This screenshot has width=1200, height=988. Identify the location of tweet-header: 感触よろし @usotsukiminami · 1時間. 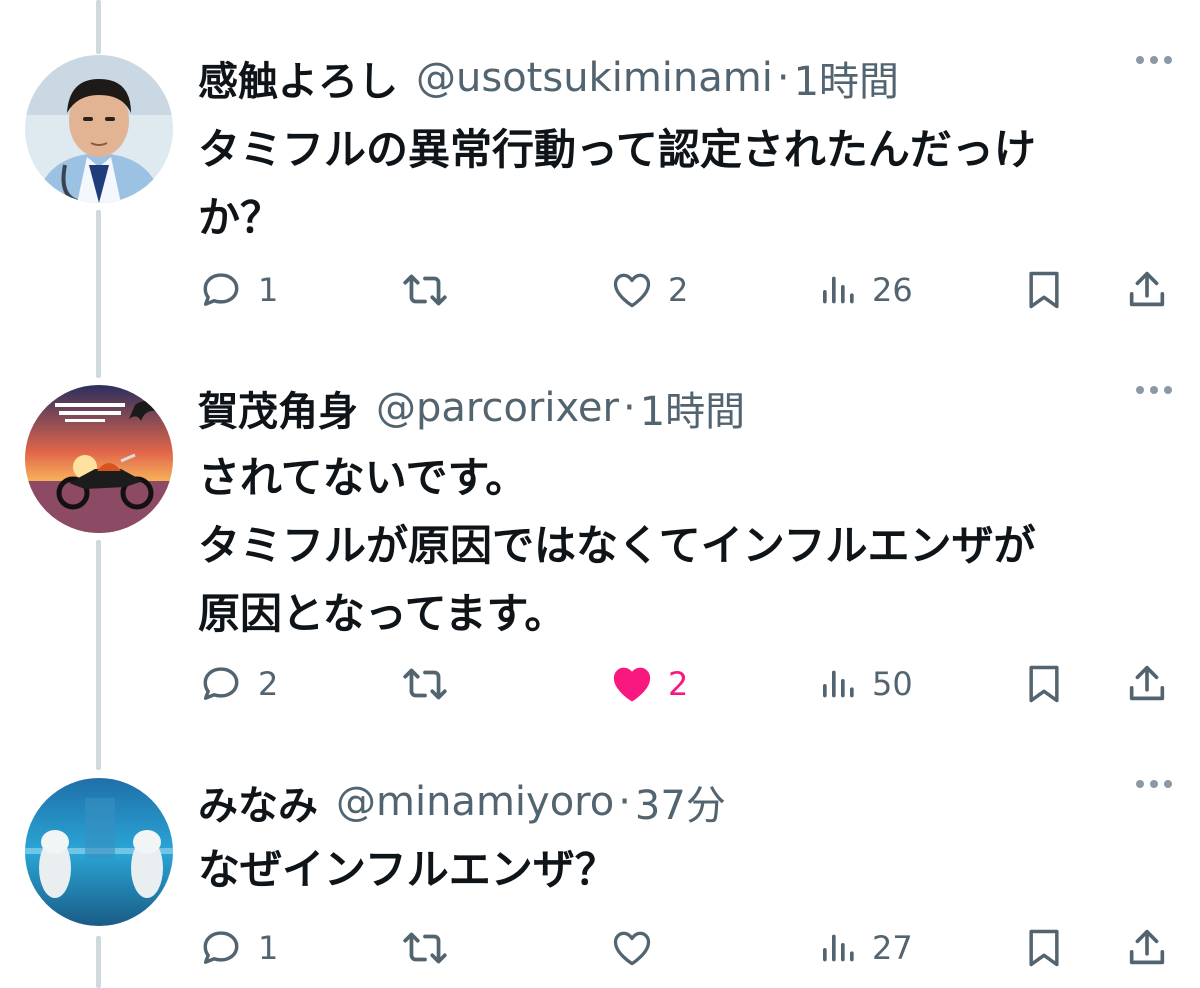
(548, 78).